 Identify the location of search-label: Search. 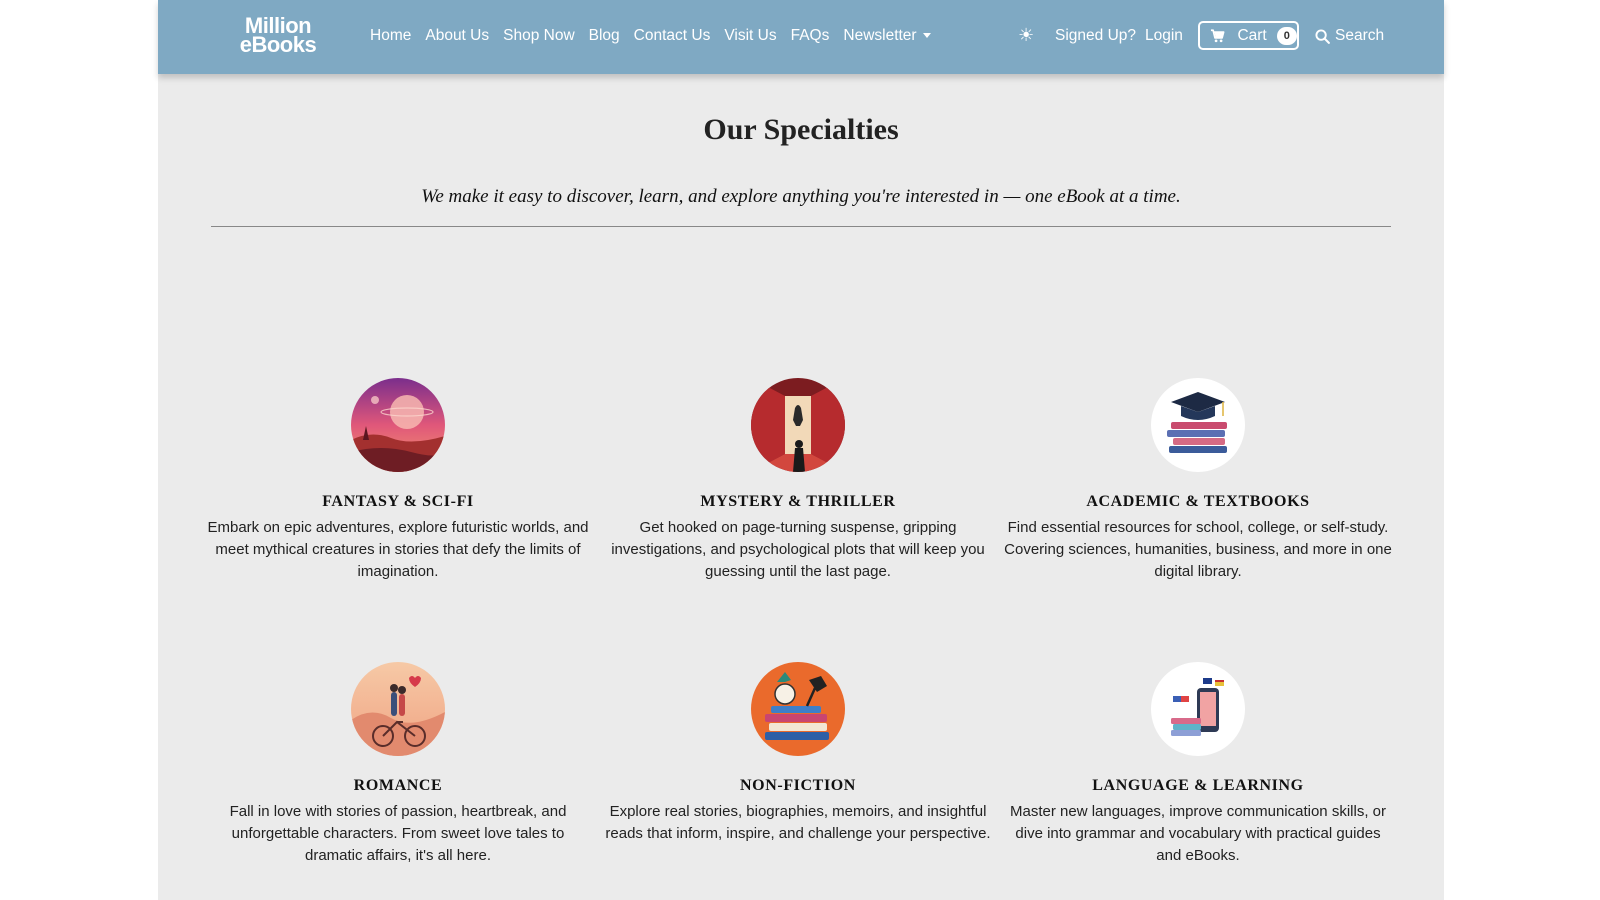
(1360, 35).